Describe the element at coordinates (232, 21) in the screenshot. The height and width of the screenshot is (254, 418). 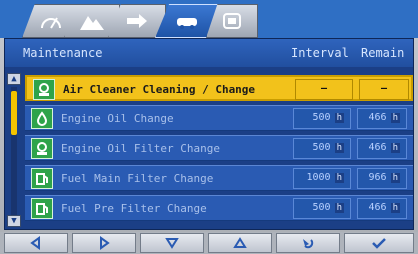
I see `monitor-icon` at that location.